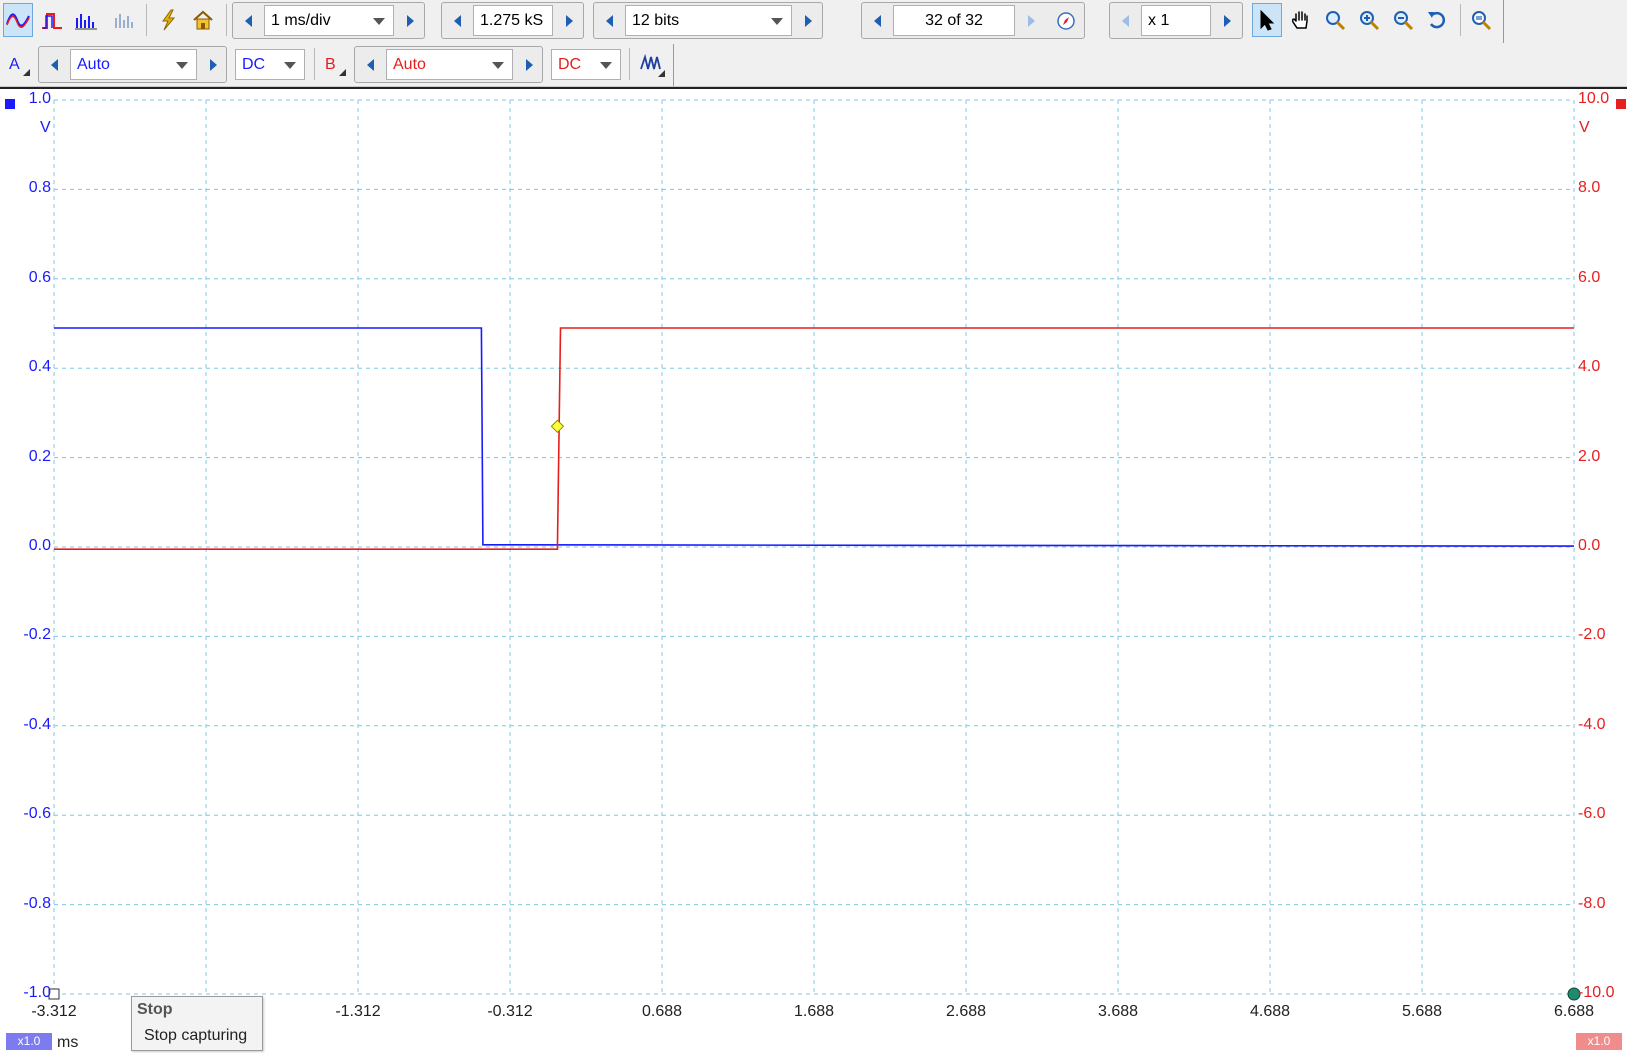 The width and height of the screenshot is (1627, 1053). Describe the element at coordinates (652, 65) in the screenshot. I see `math-channels-button` at that location.